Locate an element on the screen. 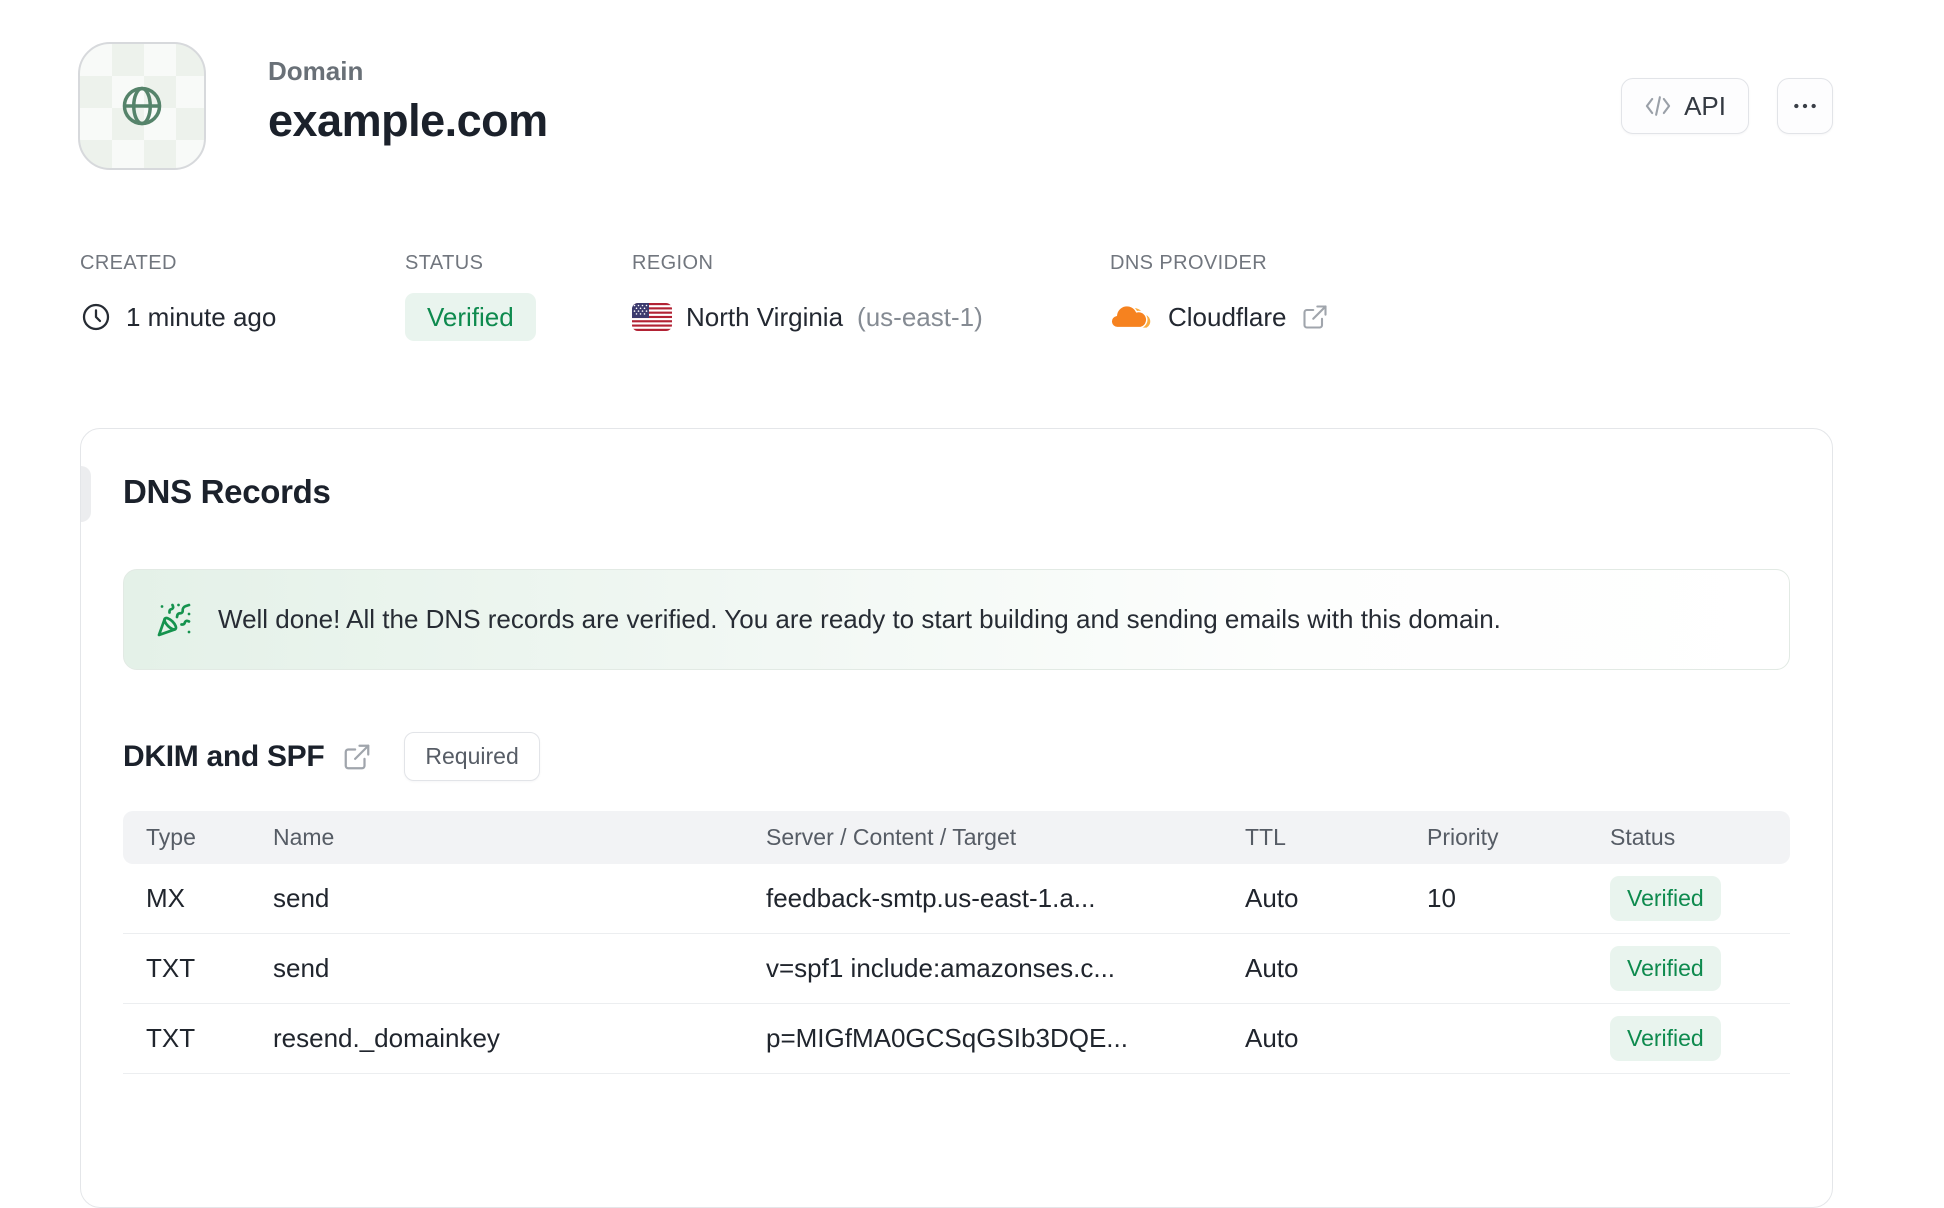  more-options-button is located at coordinates (1805, 106).